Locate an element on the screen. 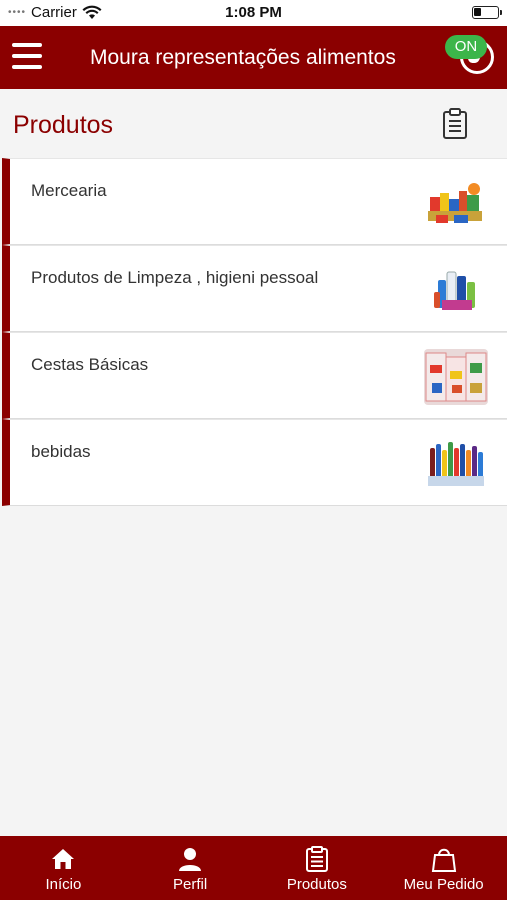  shopping-bag-icon is located at coordinates (443, 860).